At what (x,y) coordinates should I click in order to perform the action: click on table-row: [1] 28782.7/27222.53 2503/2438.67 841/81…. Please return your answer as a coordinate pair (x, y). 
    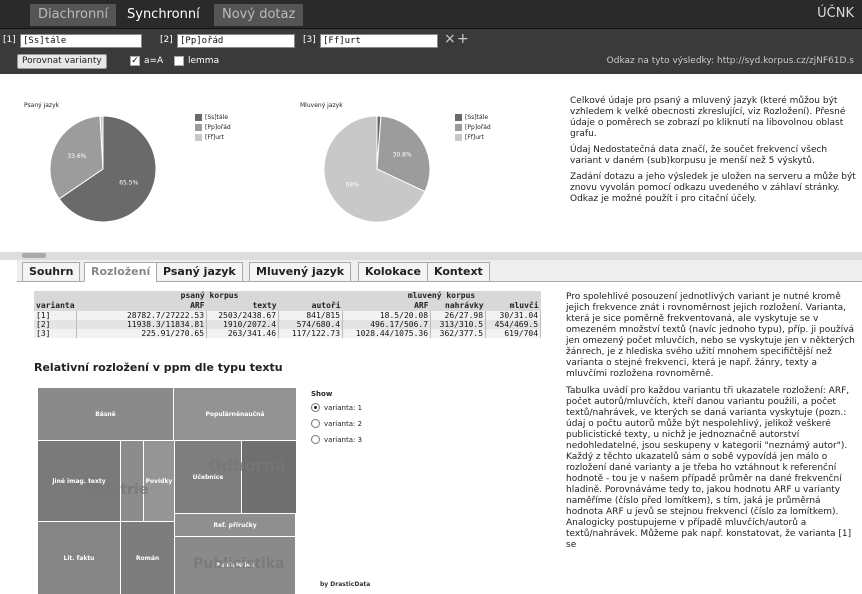
    Looking at the image, I should click on (288, 315).